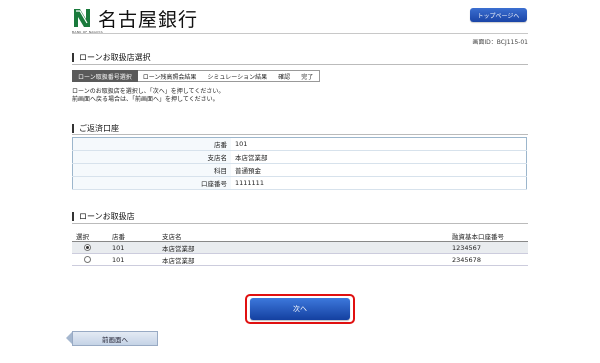  I want to click on branch-header-row: 選択 店番 支店名 融資基本口座番号, so click(300, 236).